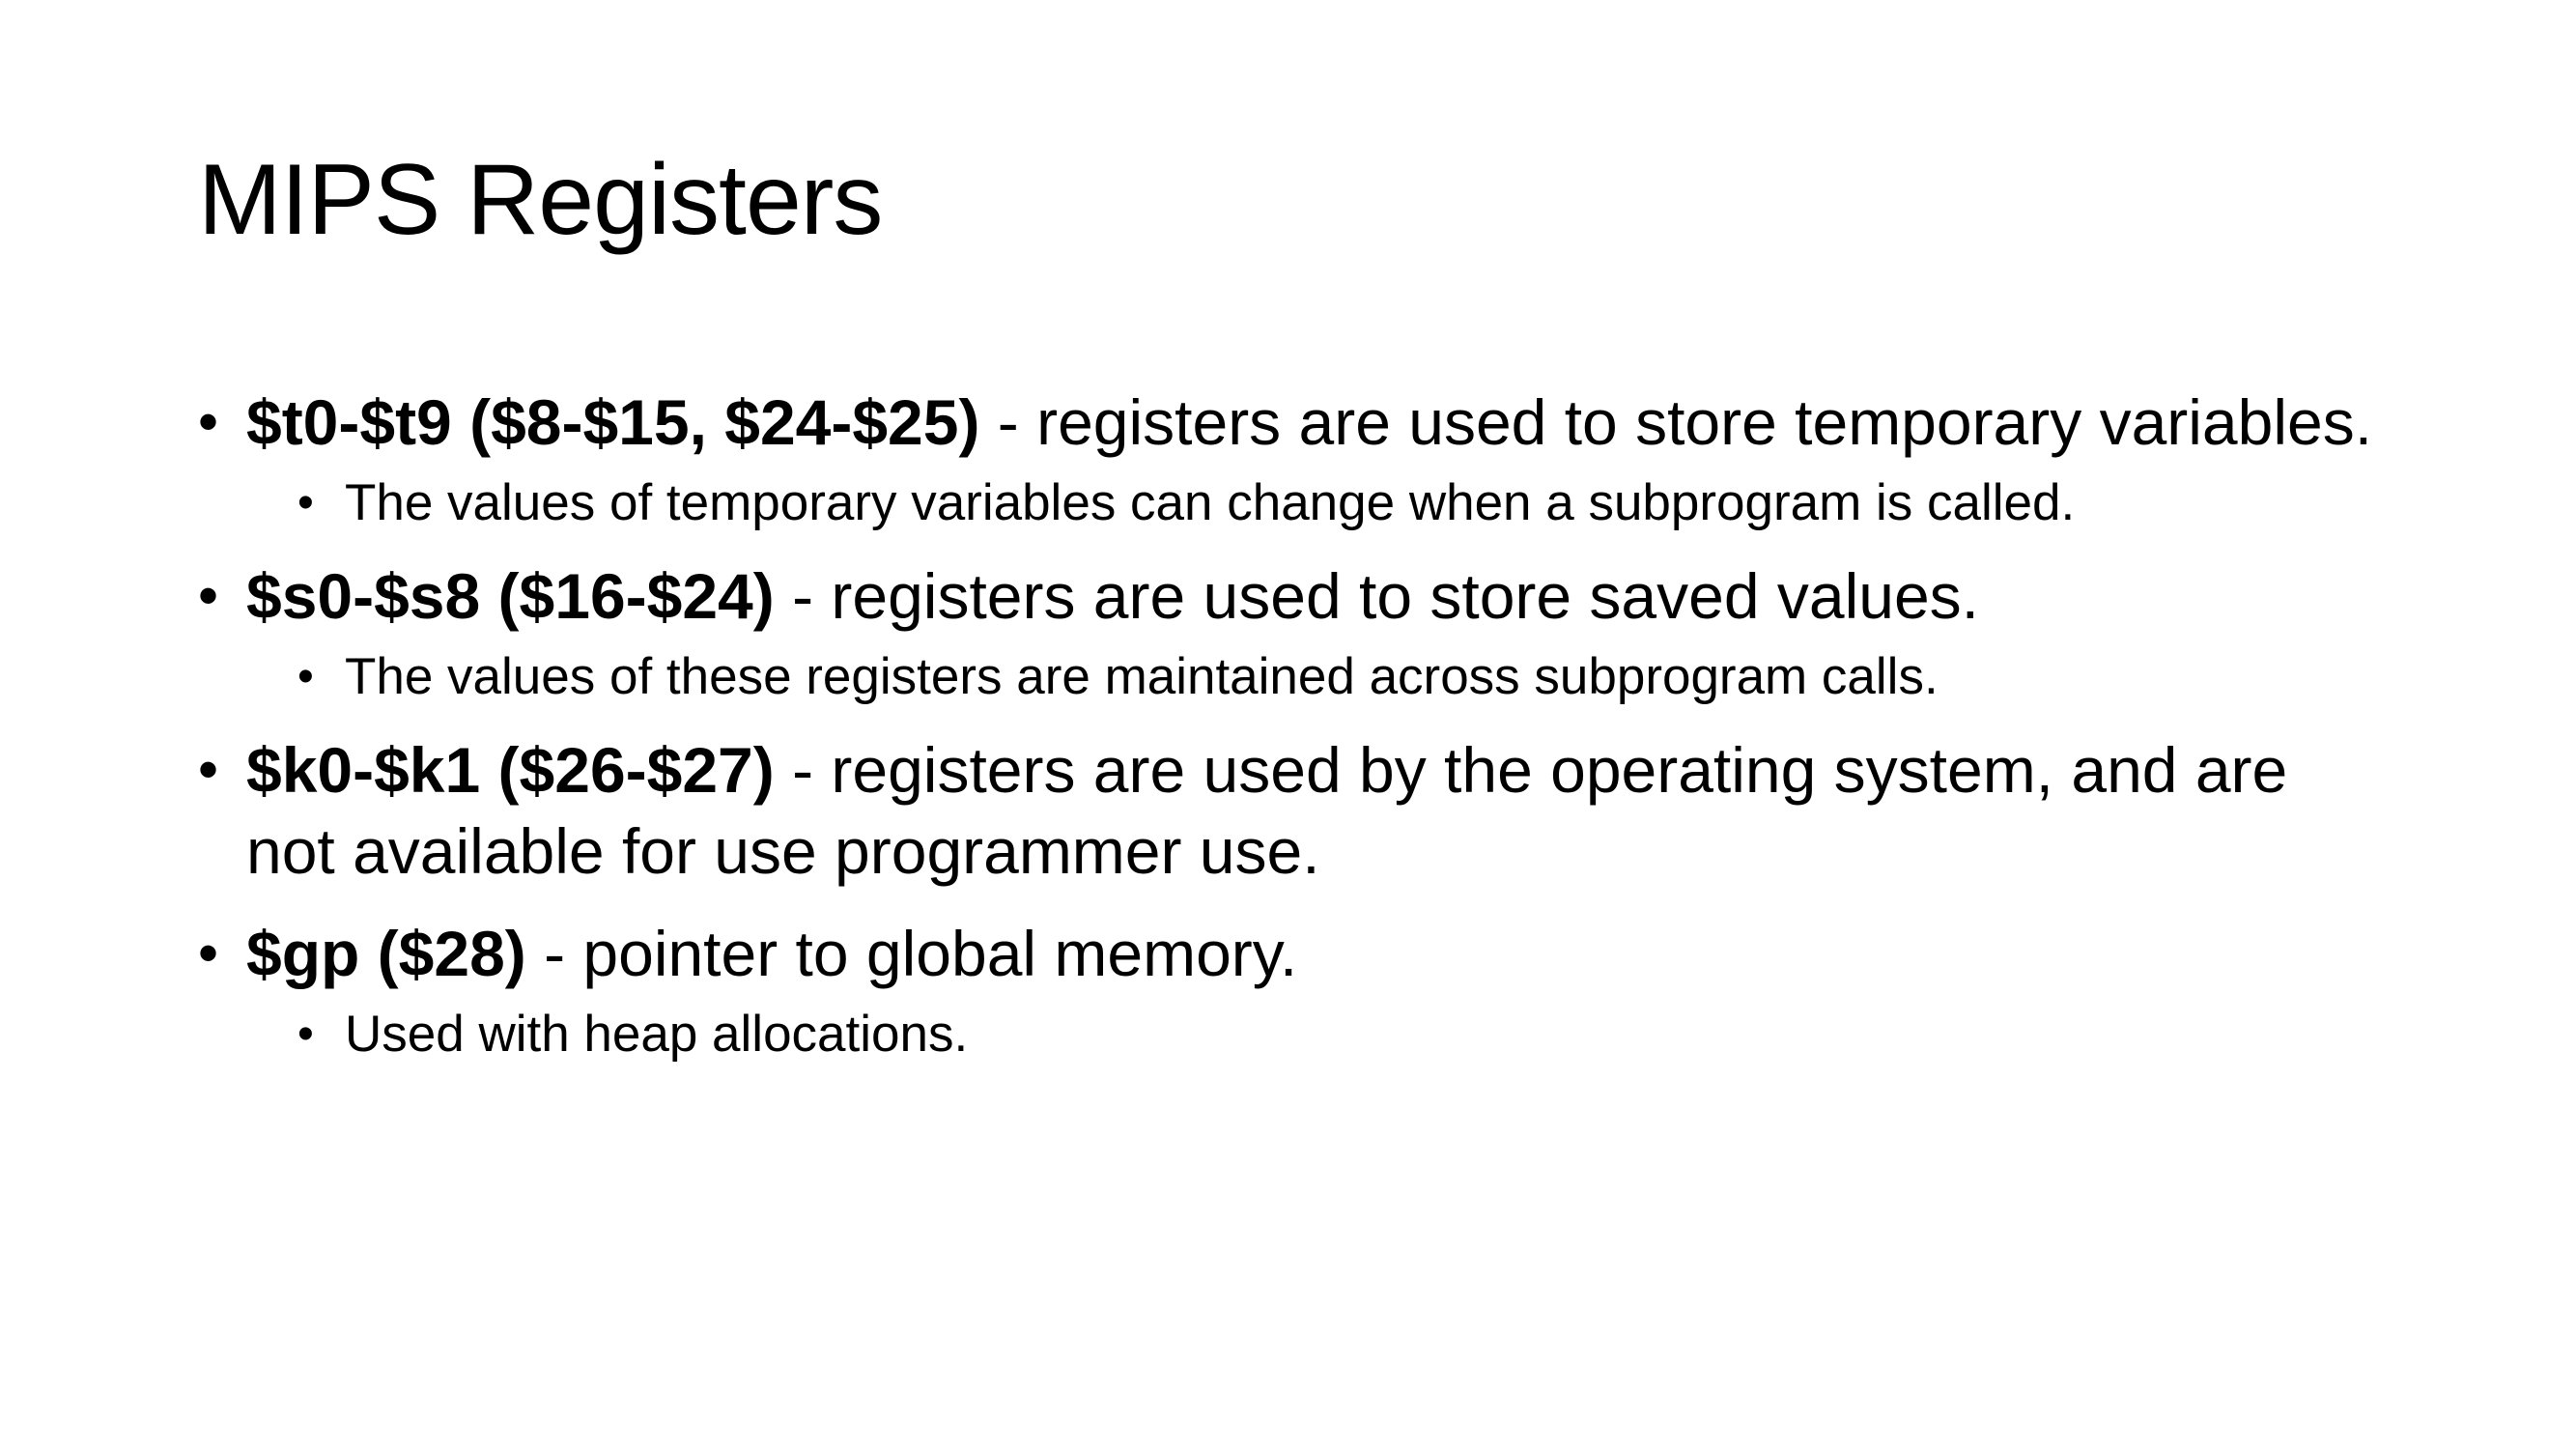 The image size is (2576, 1449). I want to click on sub-bullet-text: Used with heap allocations., so click(657, 1034).